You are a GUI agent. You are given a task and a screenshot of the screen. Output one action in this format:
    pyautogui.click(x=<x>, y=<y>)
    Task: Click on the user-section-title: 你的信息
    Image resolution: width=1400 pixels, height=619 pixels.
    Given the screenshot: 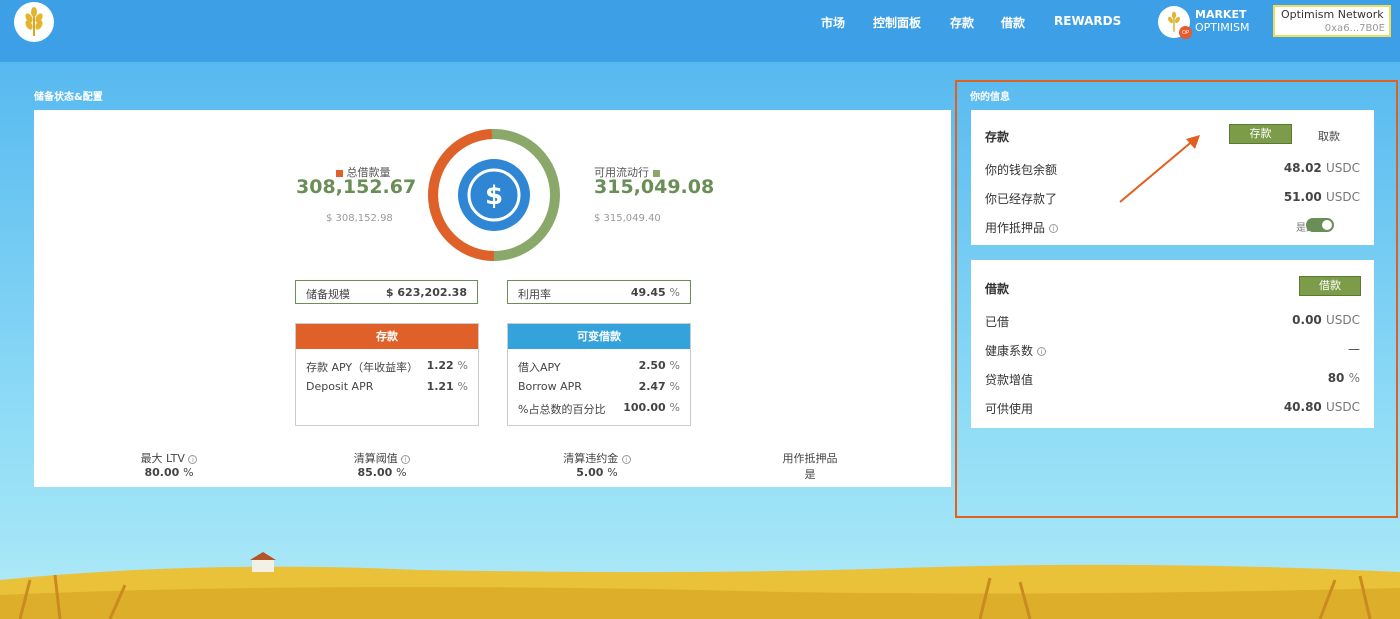 What is the action you would take?
    pyautogui.click(x=990, y=97)
    